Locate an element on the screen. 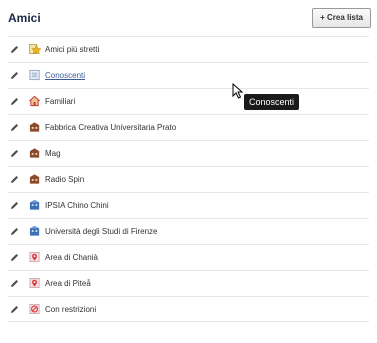 The width and height of the screenshot is (377, 343). list-item-label: Università degli Studi di Firenze is located at coordinates (101, 231).